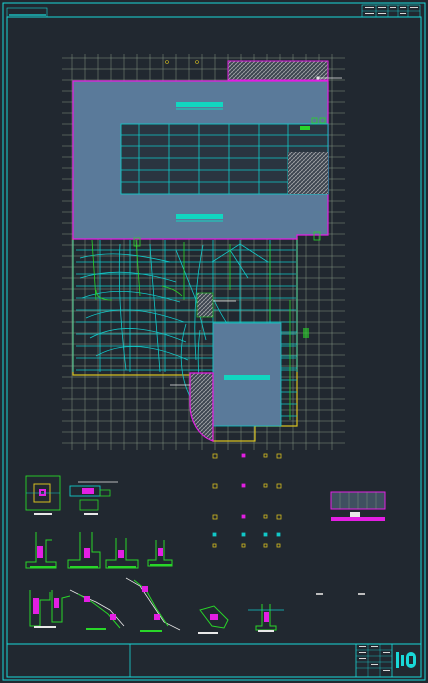 The height and width of the screenshot is (683, 428). Describe the element at coordinates (358, 506) in the screenshot. I see `section-detail-right` at that location.